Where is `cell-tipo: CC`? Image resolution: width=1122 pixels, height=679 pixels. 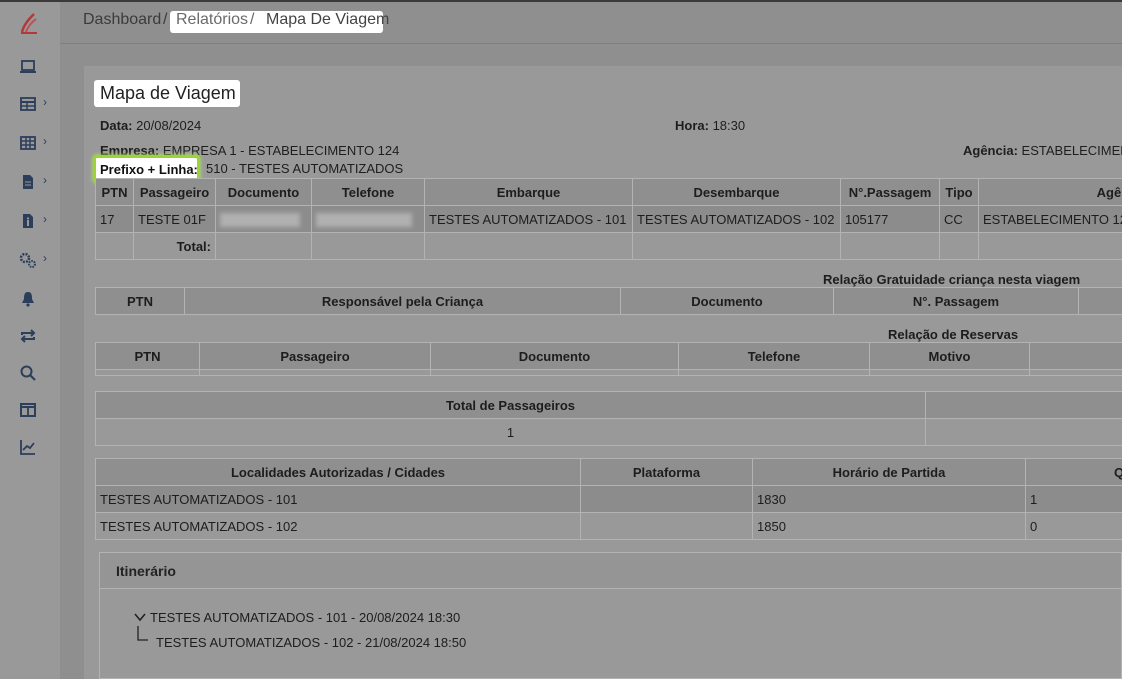 cell-tipo: CC is located at coordinates (959, 219).